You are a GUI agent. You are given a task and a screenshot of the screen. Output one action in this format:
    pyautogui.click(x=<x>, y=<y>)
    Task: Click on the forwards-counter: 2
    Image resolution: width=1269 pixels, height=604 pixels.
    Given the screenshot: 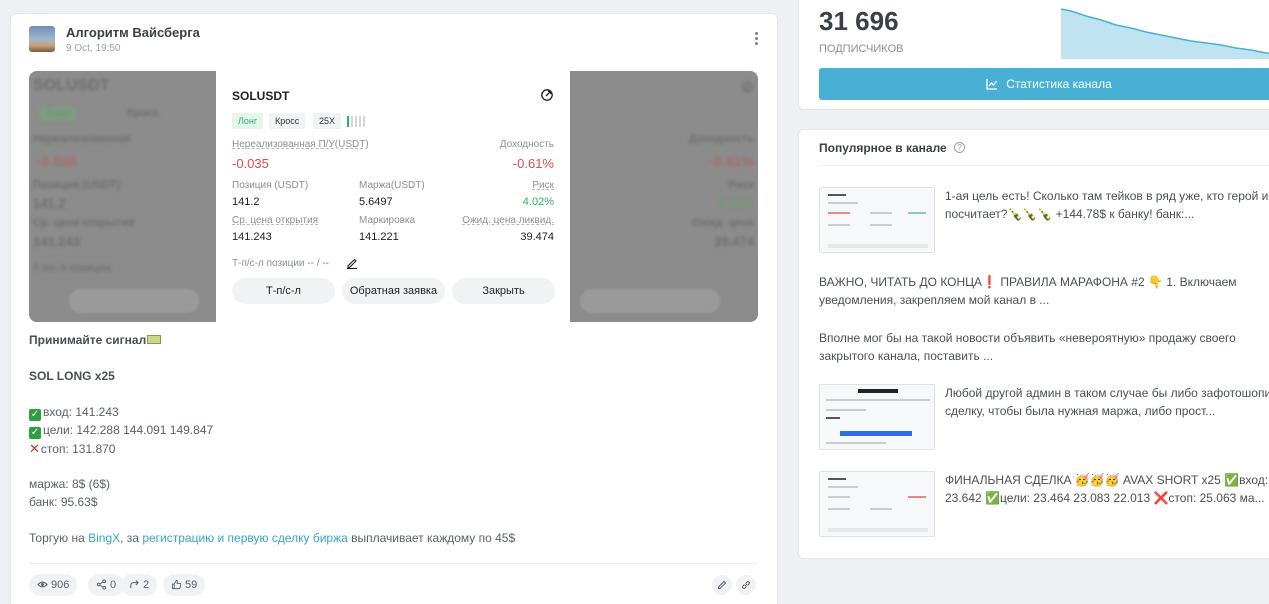 What is the action you would take?
    pyautogui.click(x=139, y=585)
    